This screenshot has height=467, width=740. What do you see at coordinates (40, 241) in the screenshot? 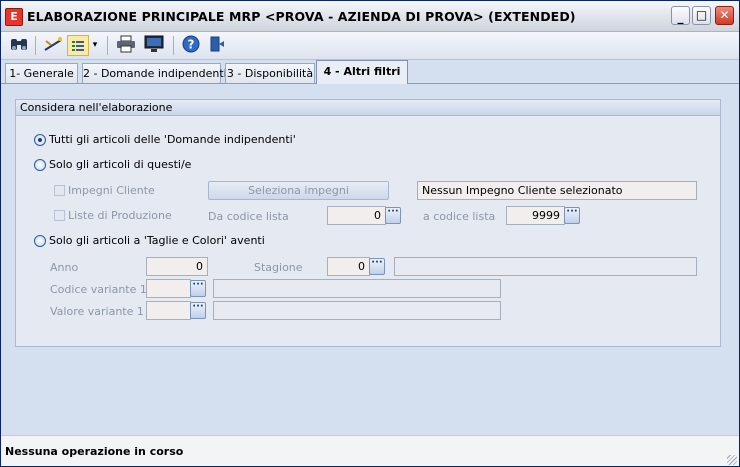
I see `radio-taglie-colori` at bounding box center [40, 241].